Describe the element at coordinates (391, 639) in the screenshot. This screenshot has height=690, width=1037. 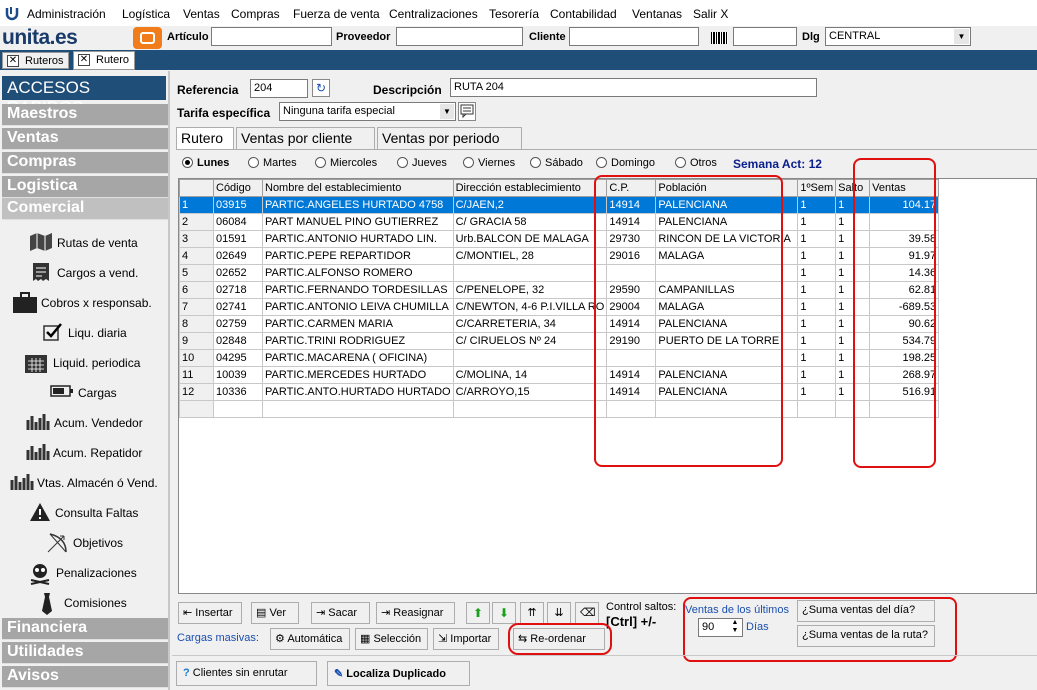
I see `seleccion-button: ▦ Selección` at that location.